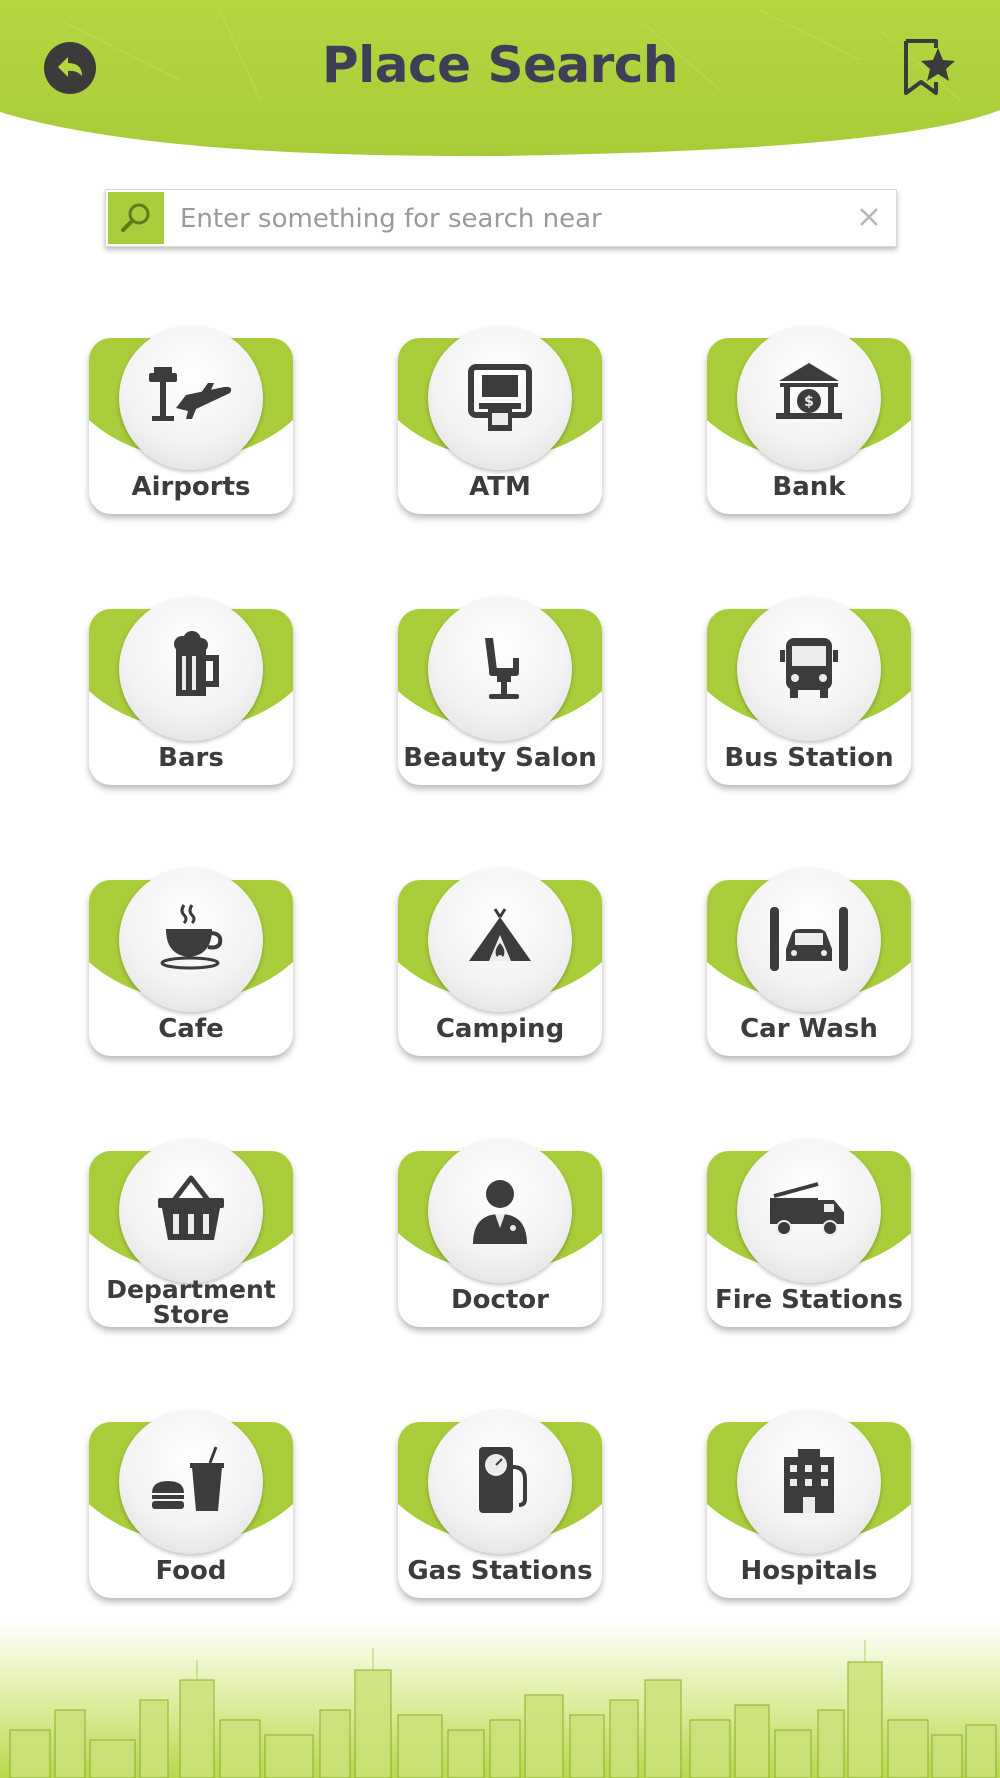 This screenshot has height=1778, width=1000. I want to click on category-doctor: Doctor, so click(500, 1233).